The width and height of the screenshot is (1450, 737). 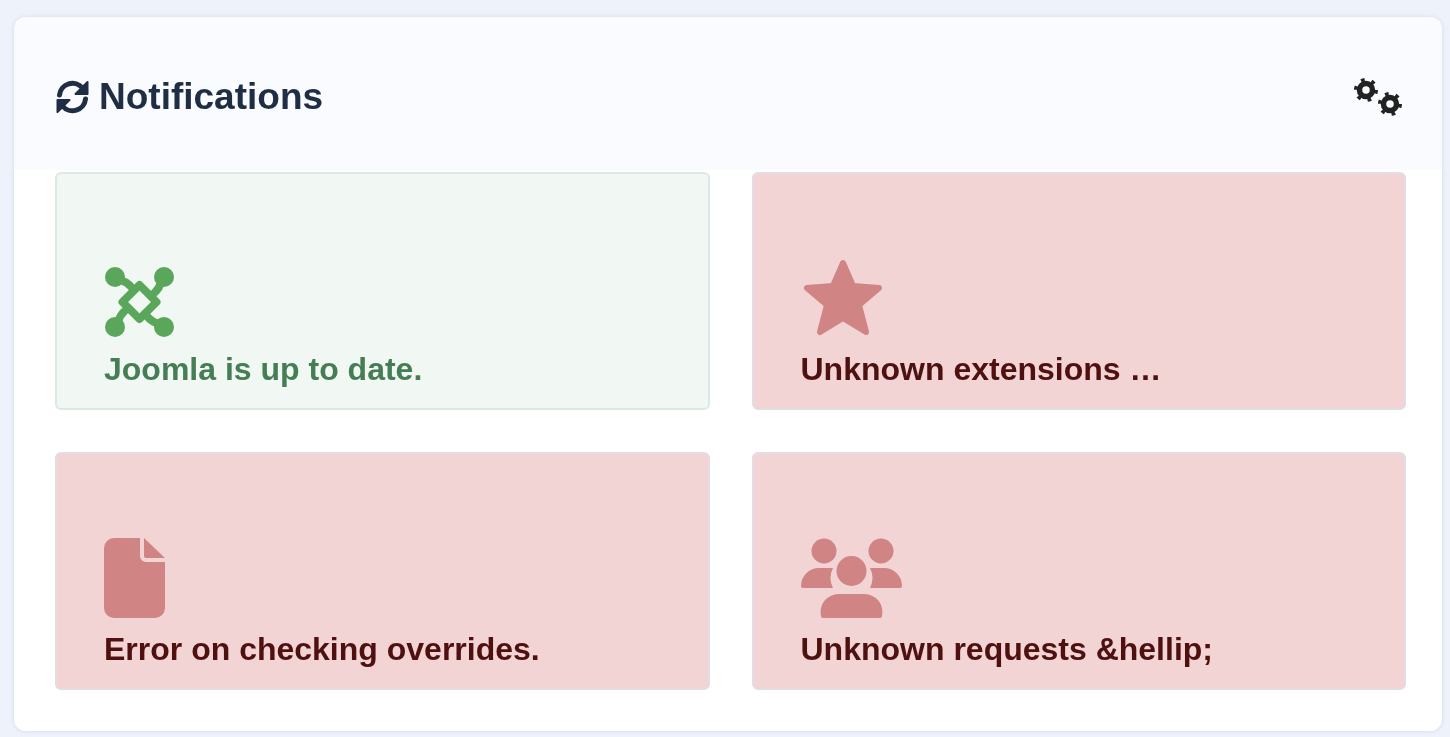 I want to click on knot-logo-icon, so click(x=139, y=301).